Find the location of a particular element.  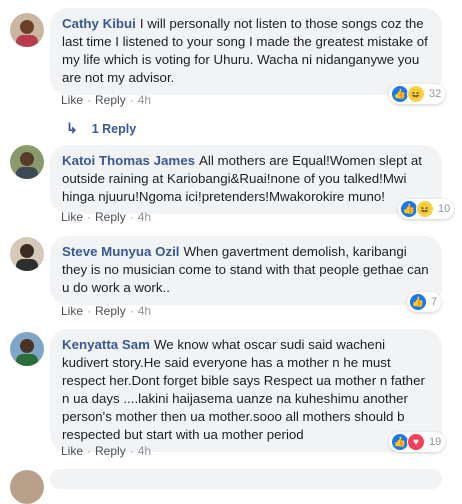

reaction-summary: 👍 7 is located at coordinates (424, 302).